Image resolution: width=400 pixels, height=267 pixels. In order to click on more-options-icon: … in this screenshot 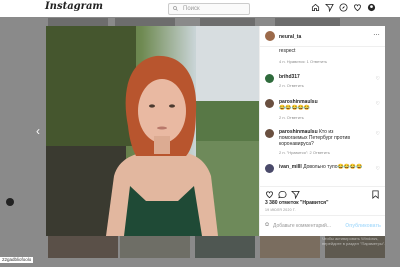, I will do `click(376, 33)`.